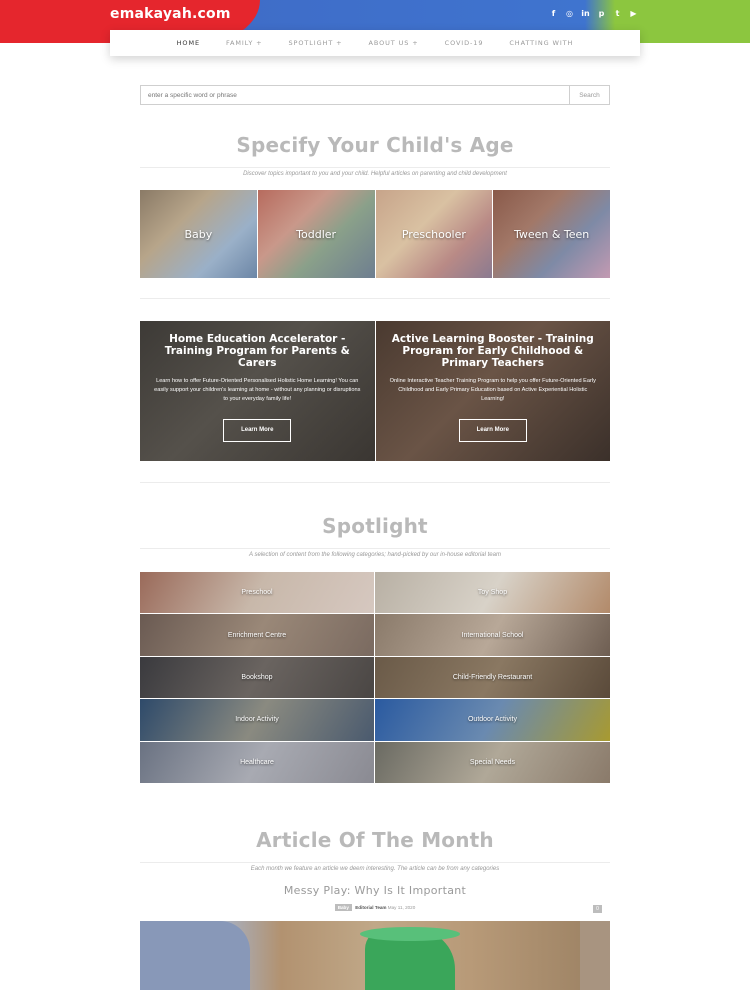  What do you see at coordinates (492, 593) in the screenshot?
I see `spotlight-toy-shop: Toy Shop` at bounding box center [492, 593].